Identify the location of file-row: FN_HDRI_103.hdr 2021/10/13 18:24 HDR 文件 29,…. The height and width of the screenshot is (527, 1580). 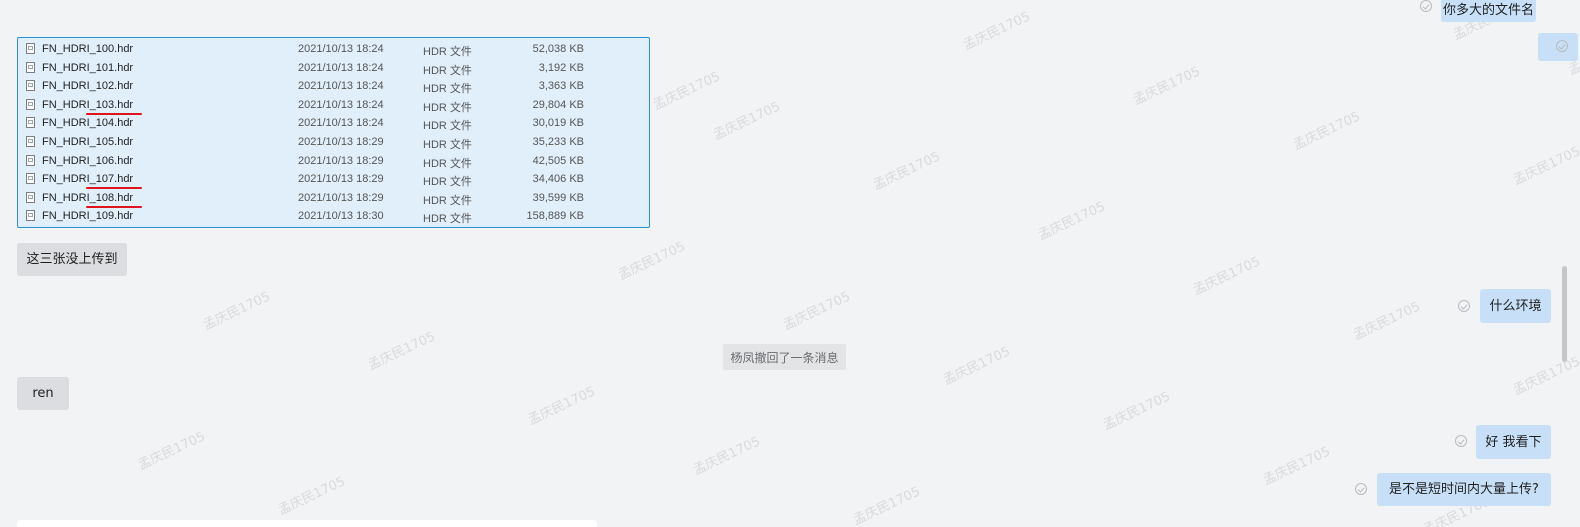
(333, 105).